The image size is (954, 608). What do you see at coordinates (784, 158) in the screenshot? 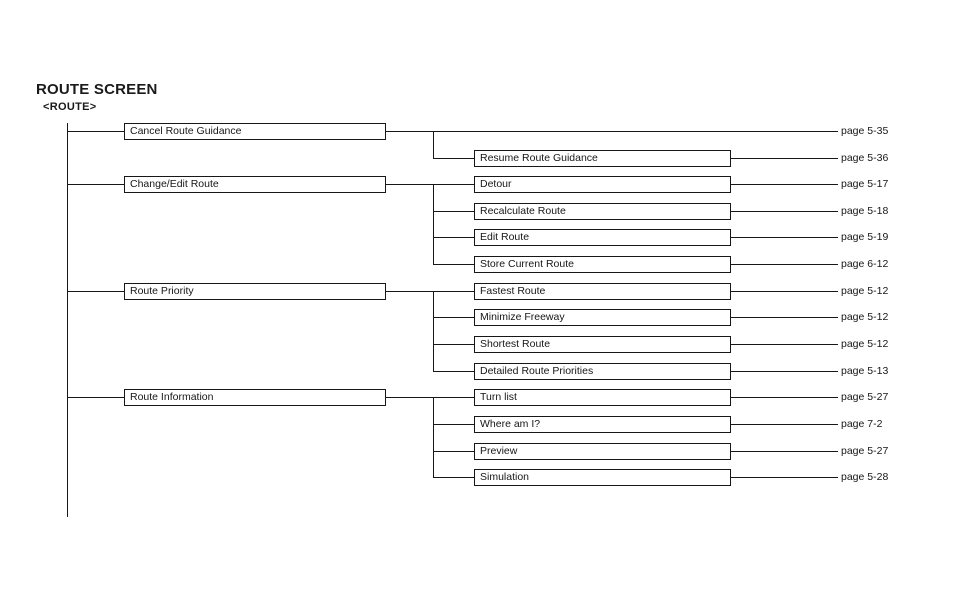
I see `connector-resume-route-guidance-to-page` at bounding box center [784, 158].